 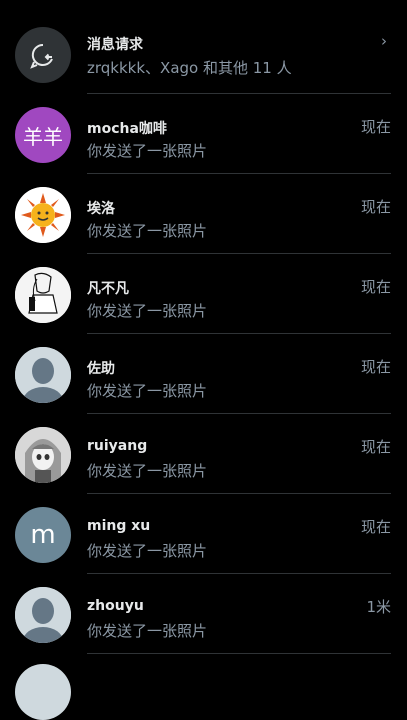 I want to click on message-requests-subtitle: zrqkkkk、Xago 和其他 11 人, so click(x=189, y=68).